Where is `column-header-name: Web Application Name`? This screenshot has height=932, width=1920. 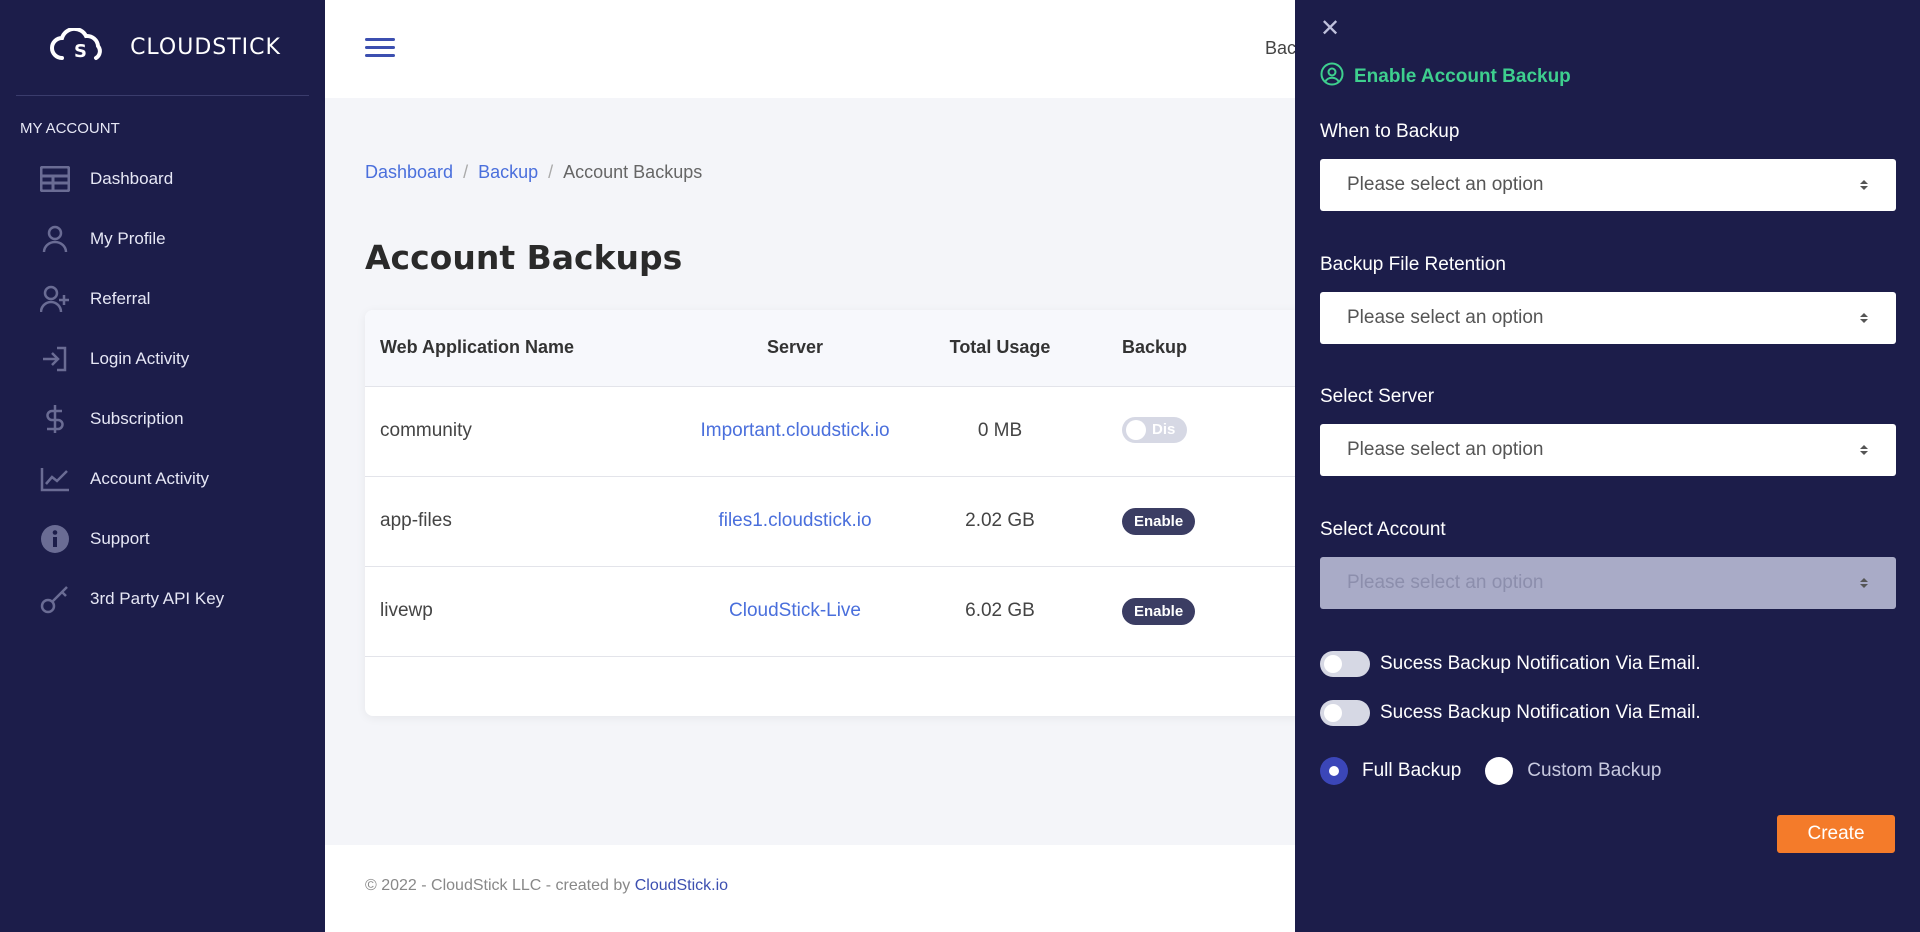 column-header-name: Web Application Name is located at coordinates (515, 348).